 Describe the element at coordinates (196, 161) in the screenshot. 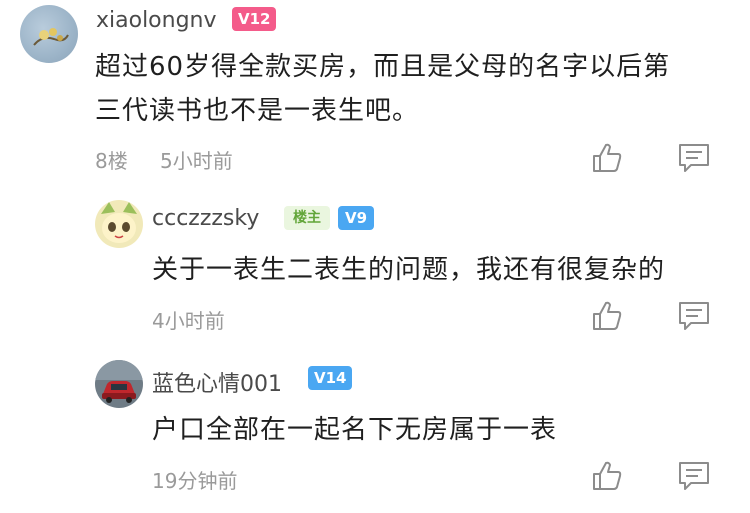

I see `timestamp: 5小时前` at that location.